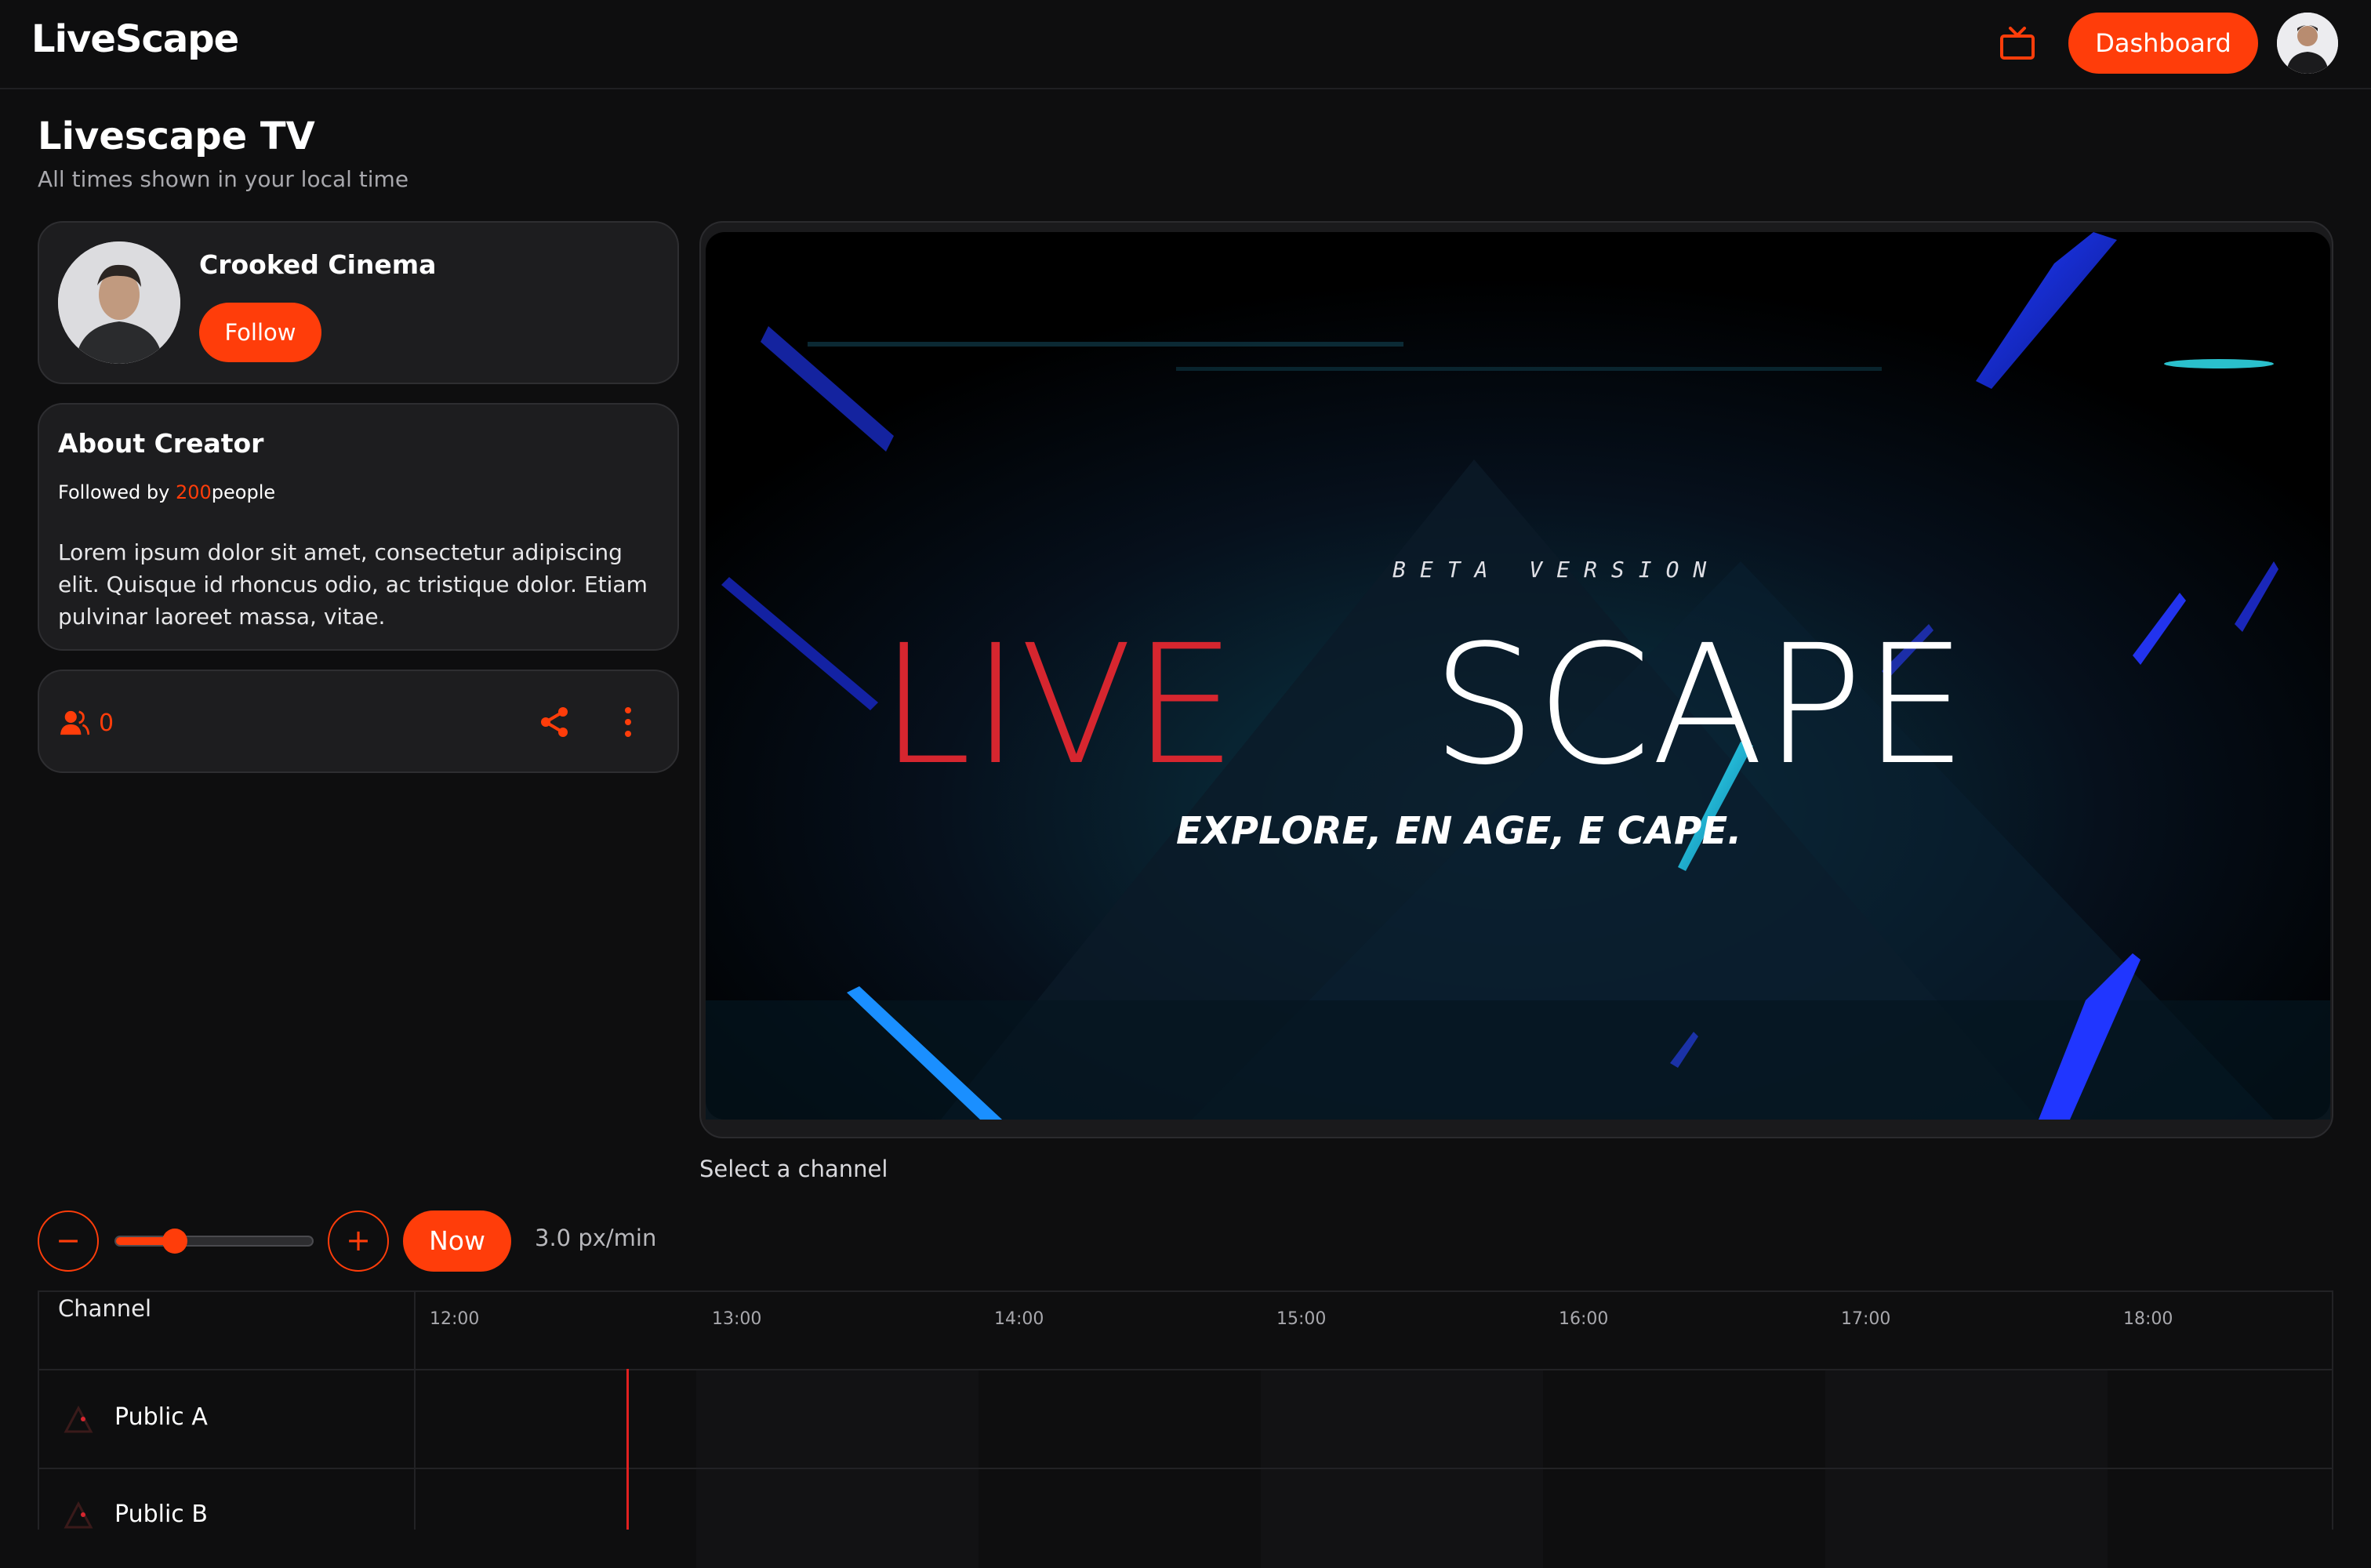 The width and height of the screenshot is (2371, 1568). Describe the element at coordinates (628, 722) in the screenshot. I see `more-options-icon` at that location.